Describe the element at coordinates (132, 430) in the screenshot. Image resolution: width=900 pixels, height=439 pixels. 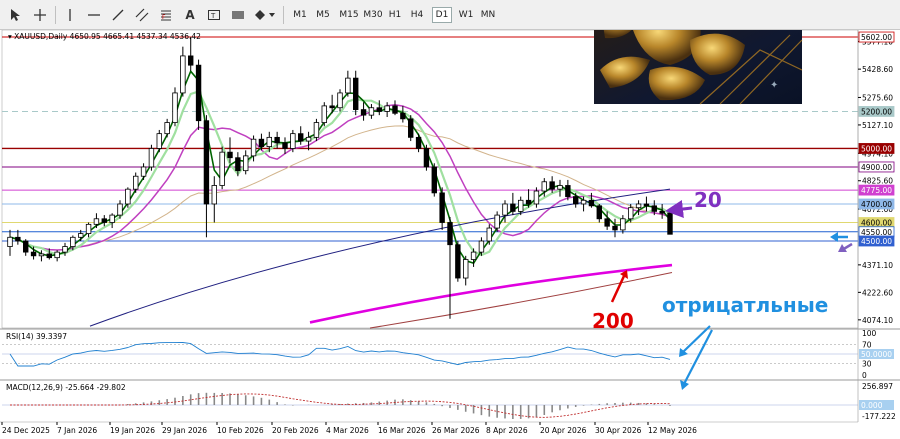
I see `date-label: 19 Jan 2026` at that location.